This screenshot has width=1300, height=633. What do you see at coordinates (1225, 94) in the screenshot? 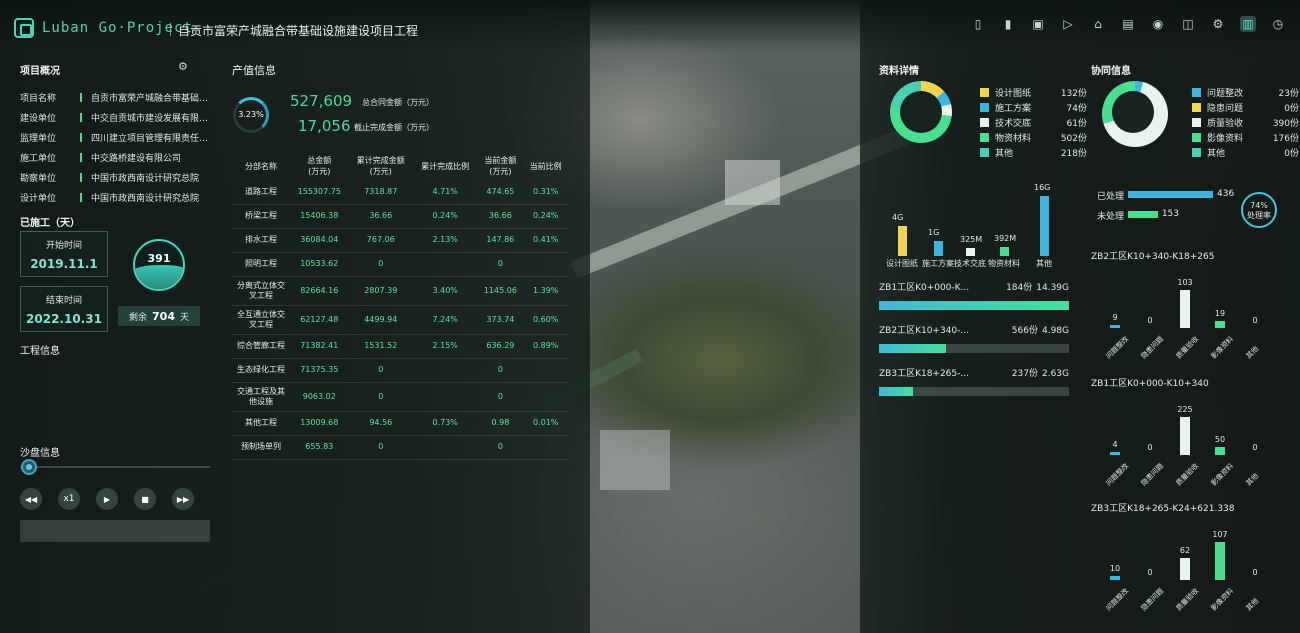
I see `legend-label: 问题整改` at bounding box center [1225, 94].